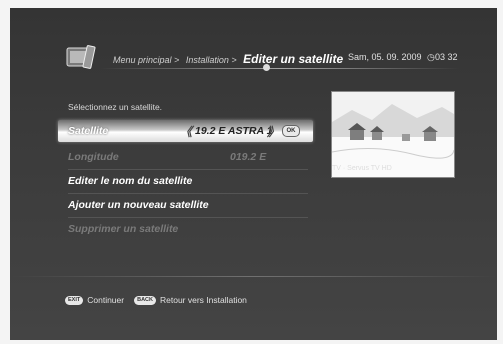 The height and width of the screenshot is (344, 503). What do you see at coordinates (185, 229) in the screenshot?
I see `menu-item-delete-satellite: Supprimer un satellite` at bounding box center [185, 229].